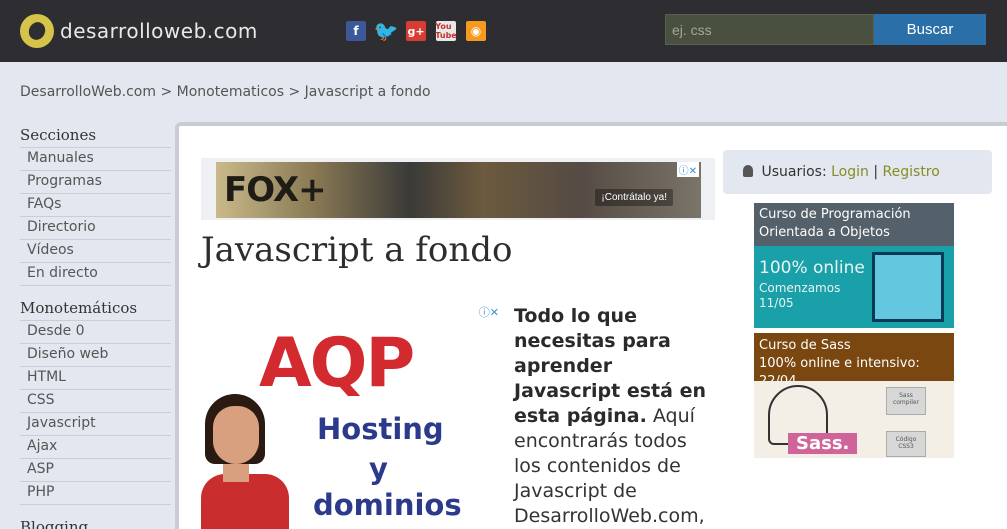  Describe the element at coordinates (446, 31) in the screenshot. I see `youtube-icon: You Tube` at that location.